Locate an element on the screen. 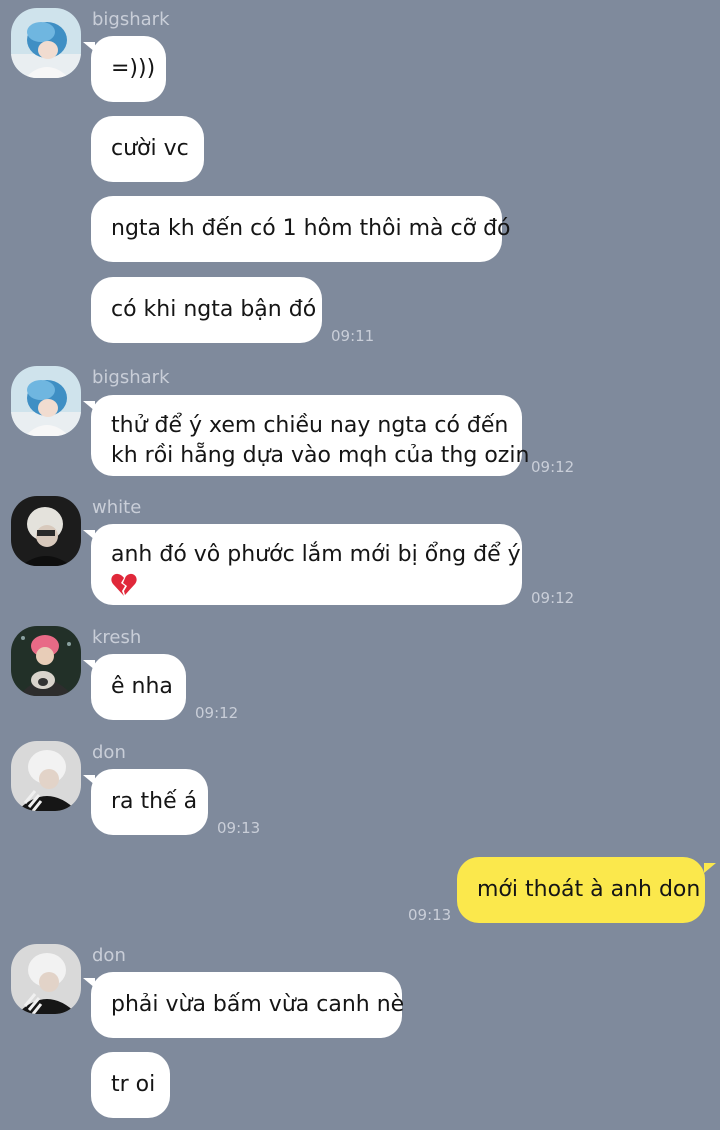  message-time: 09:11 is located at coordinates (353, 336).